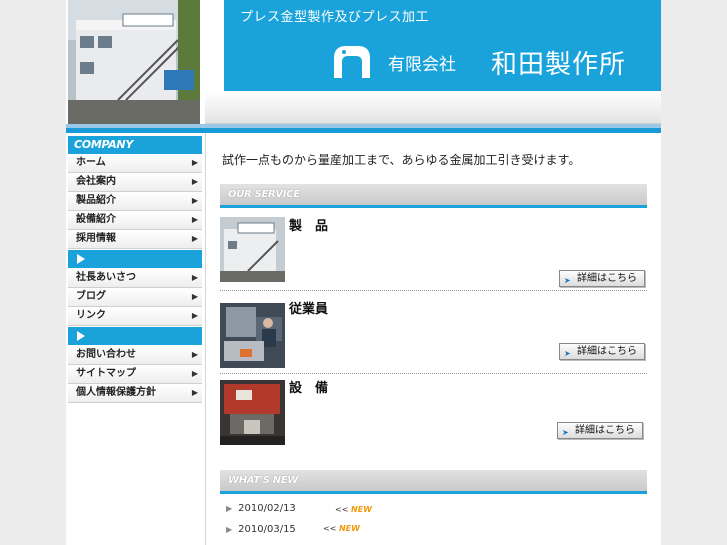  What do you see at coordinates (135, 145) in the screenshot?
I see `sidebar-company-label: COMPANY` at bounding box center [135, 145].